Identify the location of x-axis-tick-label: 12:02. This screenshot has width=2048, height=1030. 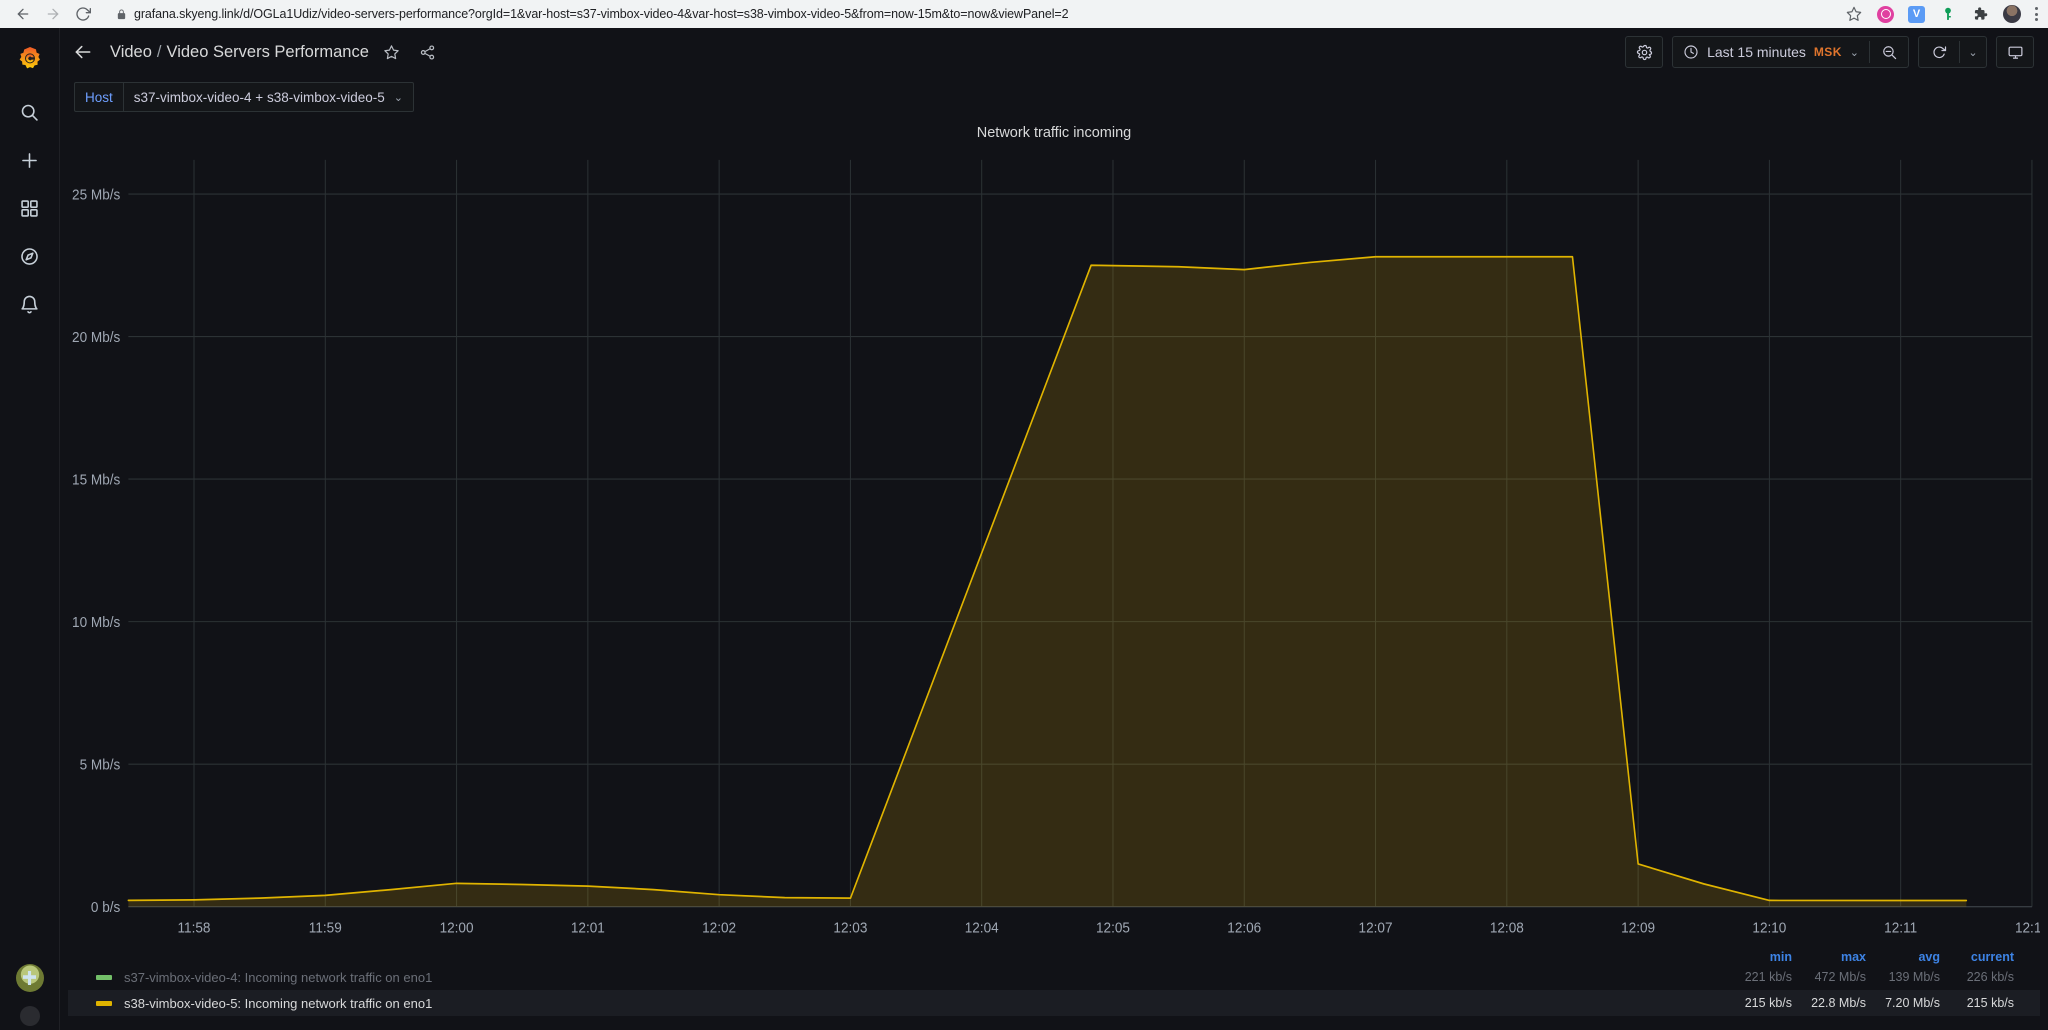
(719, 927).